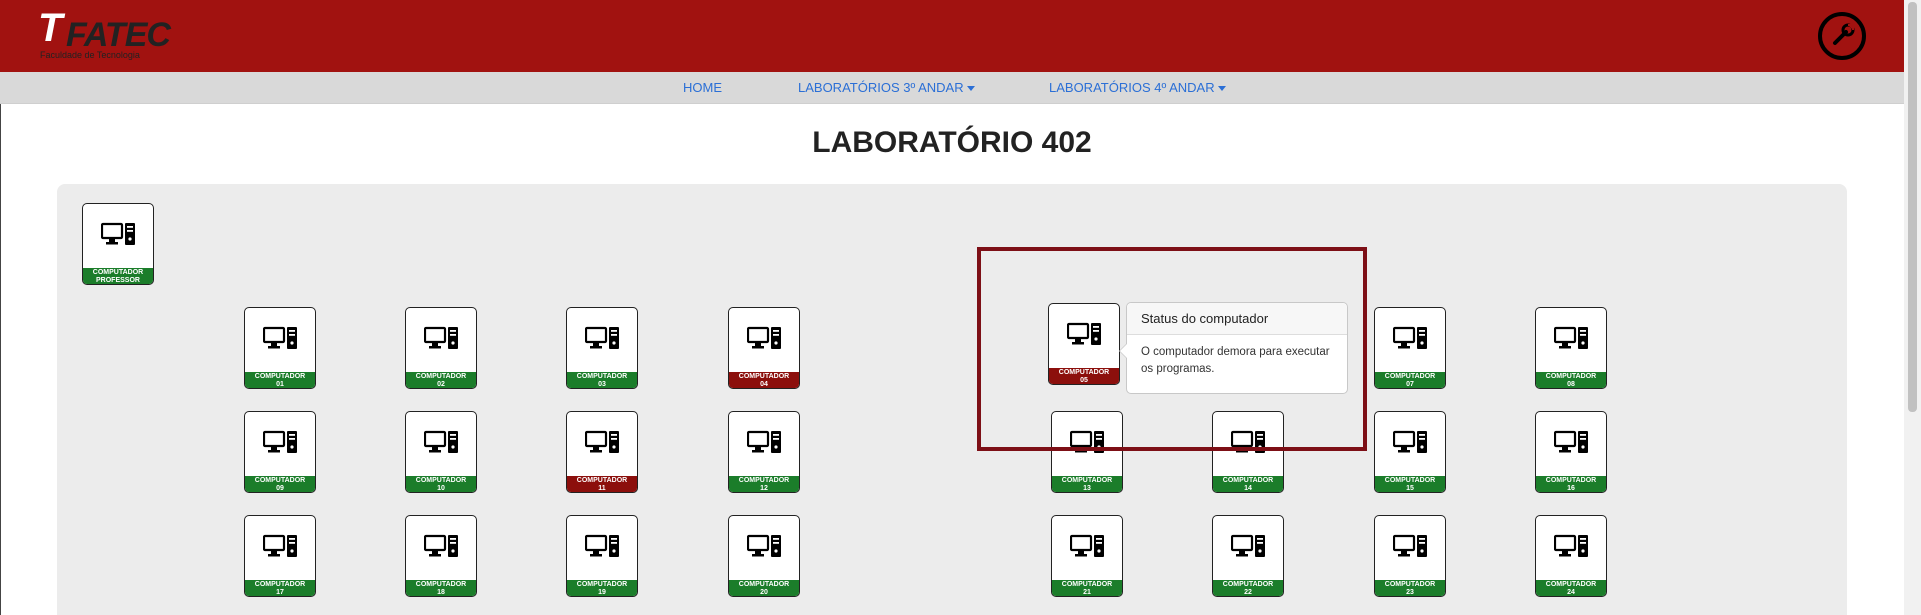 The image size is (1921, 615). I want to click on computer-23: COMPUTADOR 23, so click(1410, 556).